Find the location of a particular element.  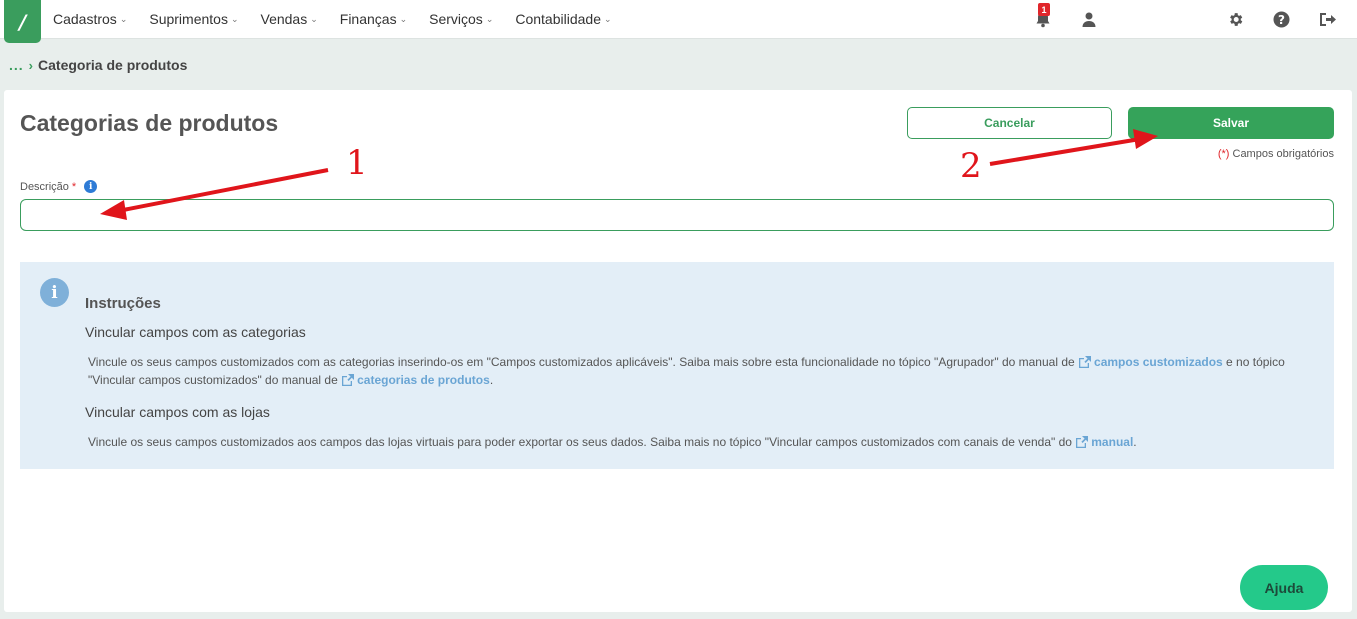

annotation-number-1: 1 is located at coordinates (357, 163).